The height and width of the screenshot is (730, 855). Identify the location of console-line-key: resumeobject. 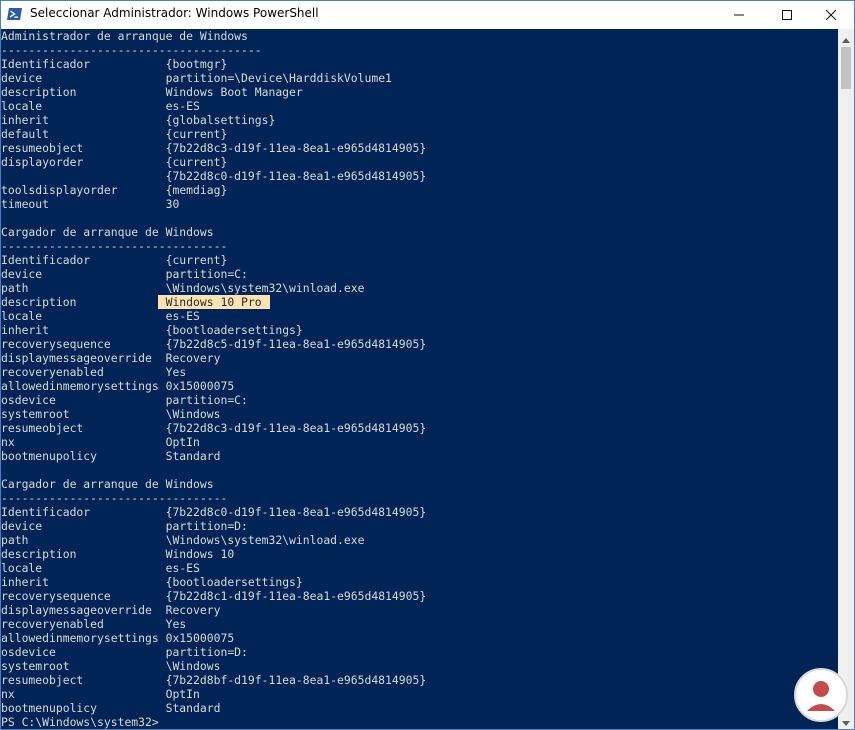
(42, 148).